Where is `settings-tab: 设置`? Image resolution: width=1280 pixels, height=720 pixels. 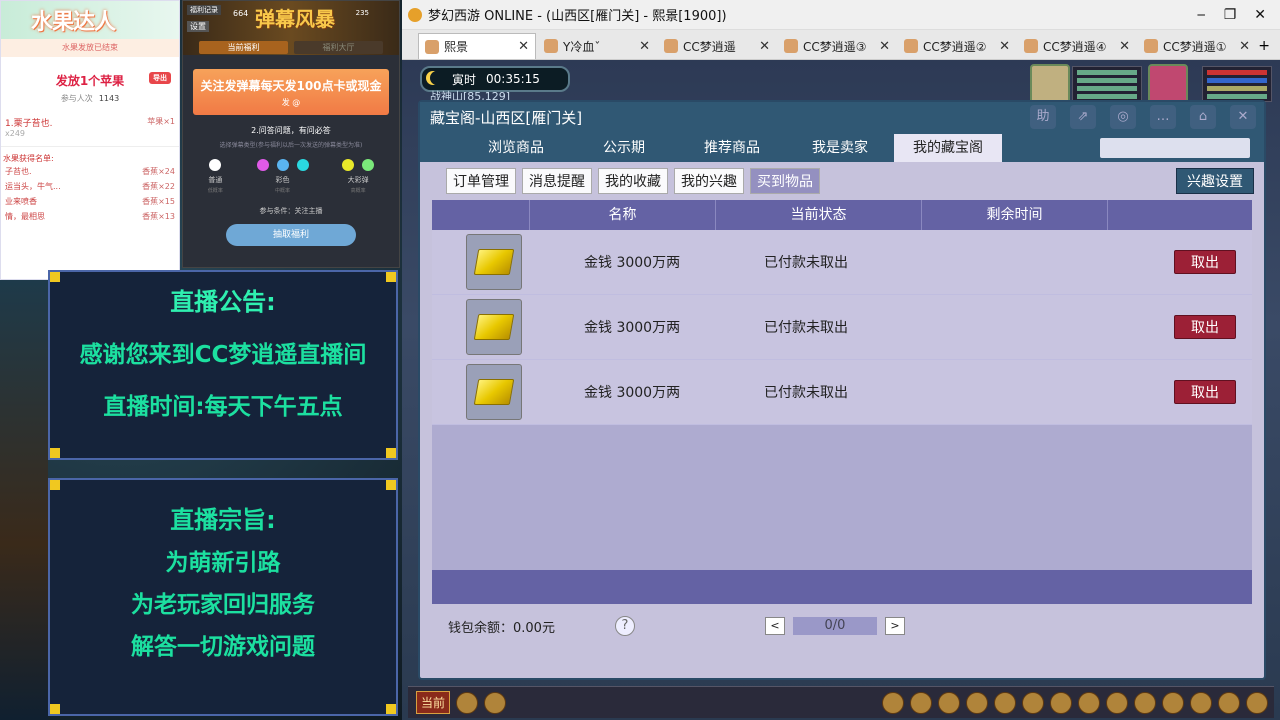 settings-tab: 设置 is located at coordinates (198, 26).